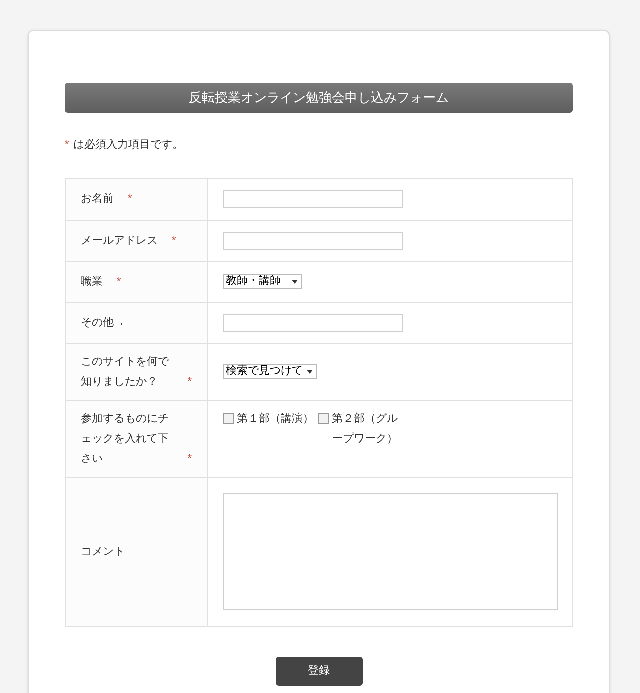 This screenshot has height=693, width=640. Describe the element at coordinates (390, 551) in the screenshot. I see `comment-field` at that location.